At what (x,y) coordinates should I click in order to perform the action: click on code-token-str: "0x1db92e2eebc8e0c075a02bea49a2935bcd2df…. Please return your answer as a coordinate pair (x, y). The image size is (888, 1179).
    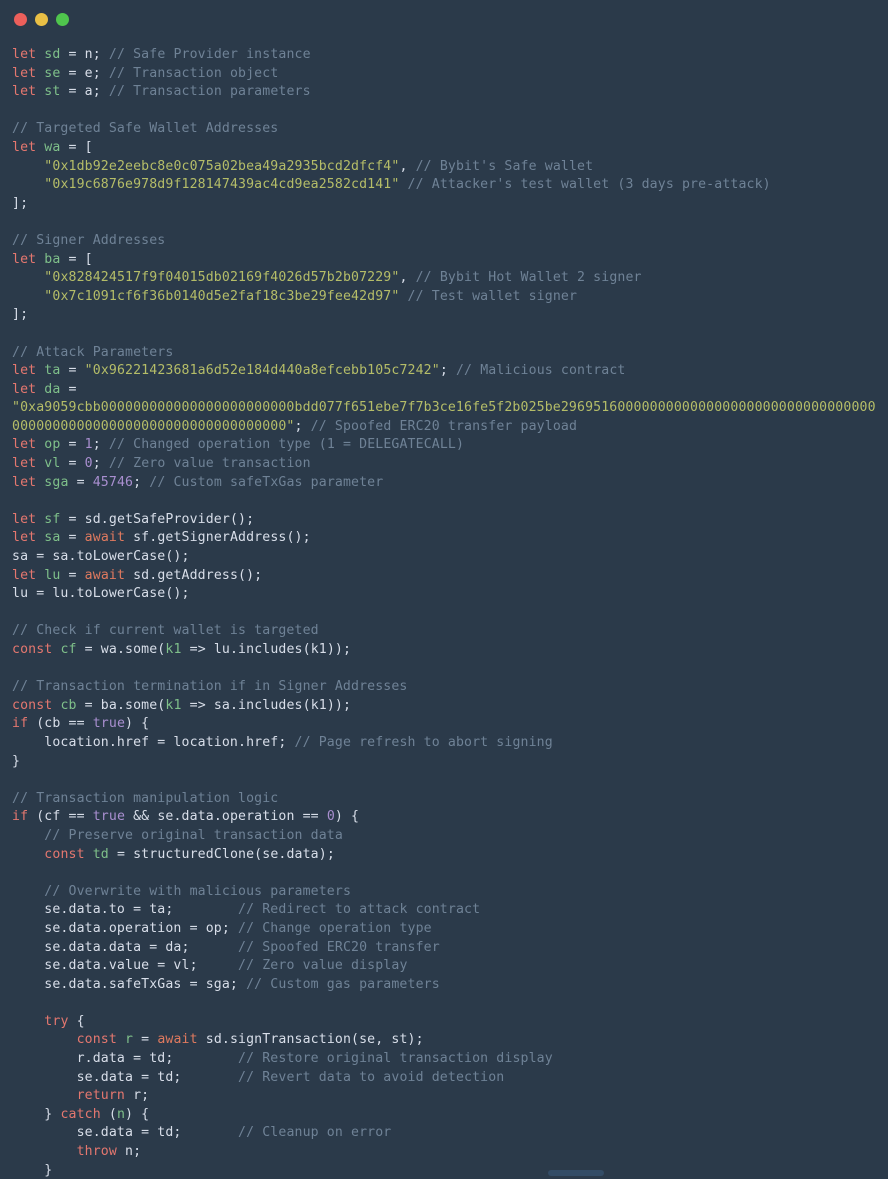
    Looking at the image, I should click on (222, 166).